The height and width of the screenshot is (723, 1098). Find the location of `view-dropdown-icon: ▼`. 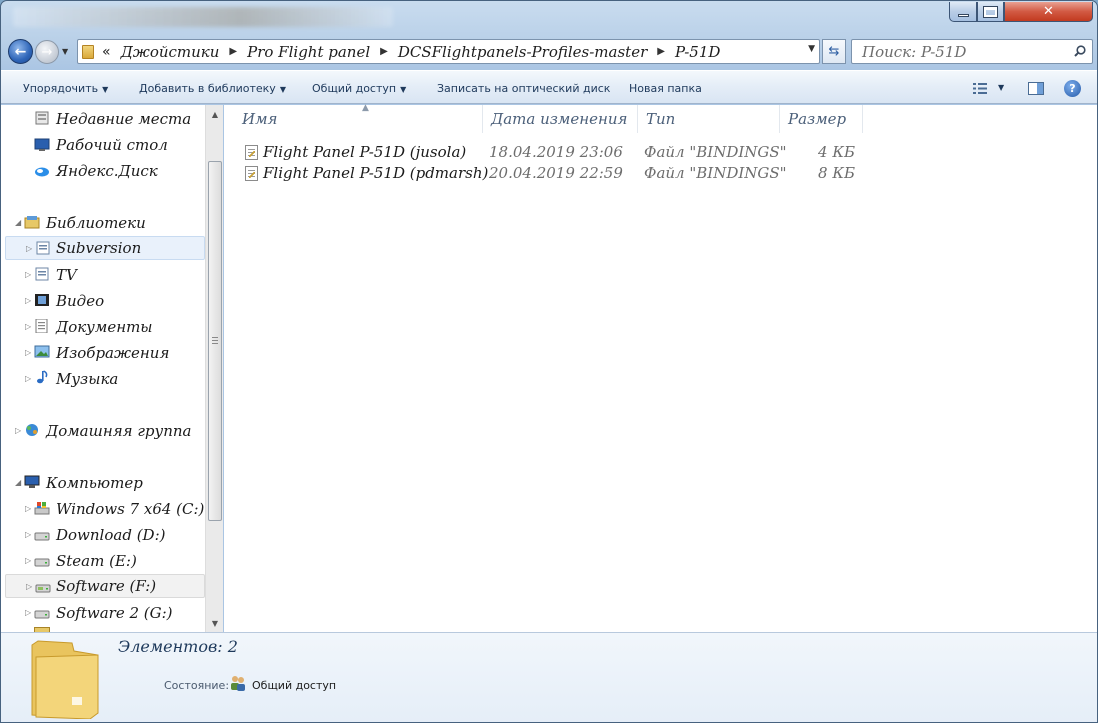

view-dropdown-icon: ▼ is located at coordinates (1001, 87).